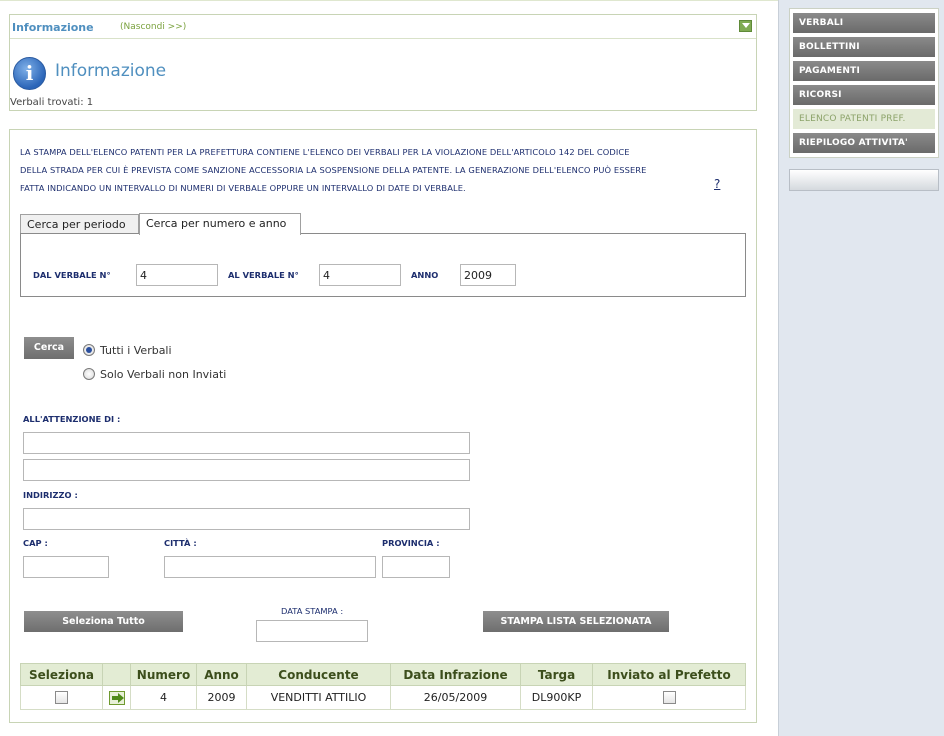  I want to click on cell-numero: 4, so click(163, 697).